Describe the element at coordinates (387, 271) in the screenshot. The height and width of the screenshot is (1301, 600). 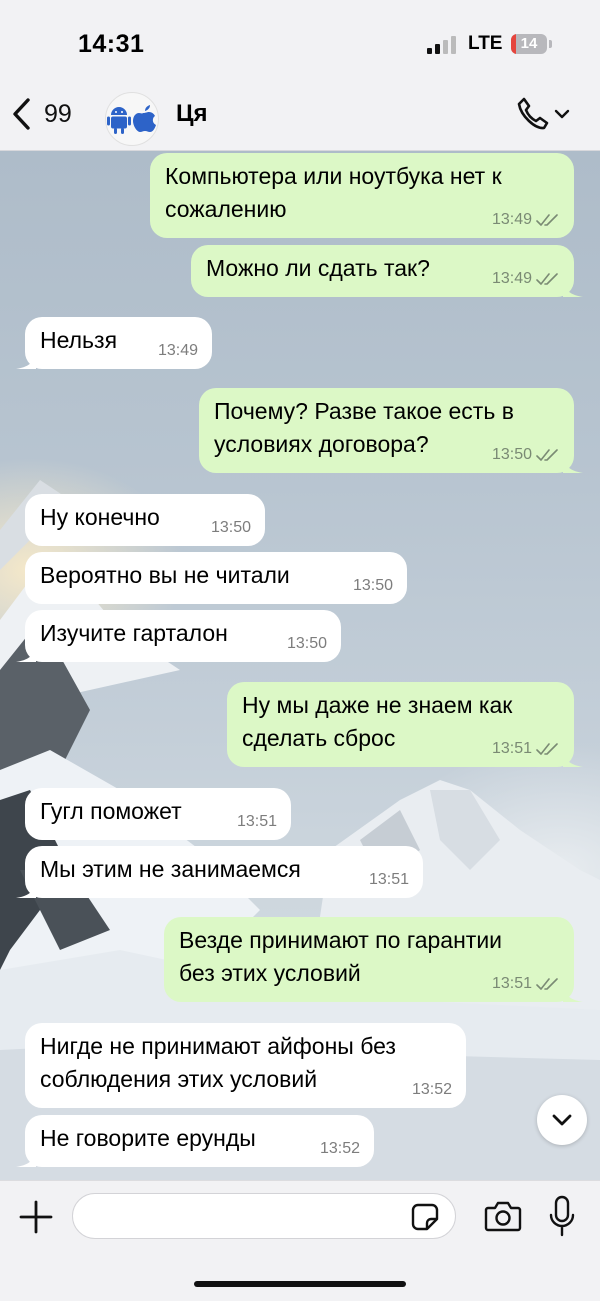
I see `message-bubble-outgoing: Можно ли сдать так? 13:49` at that location.